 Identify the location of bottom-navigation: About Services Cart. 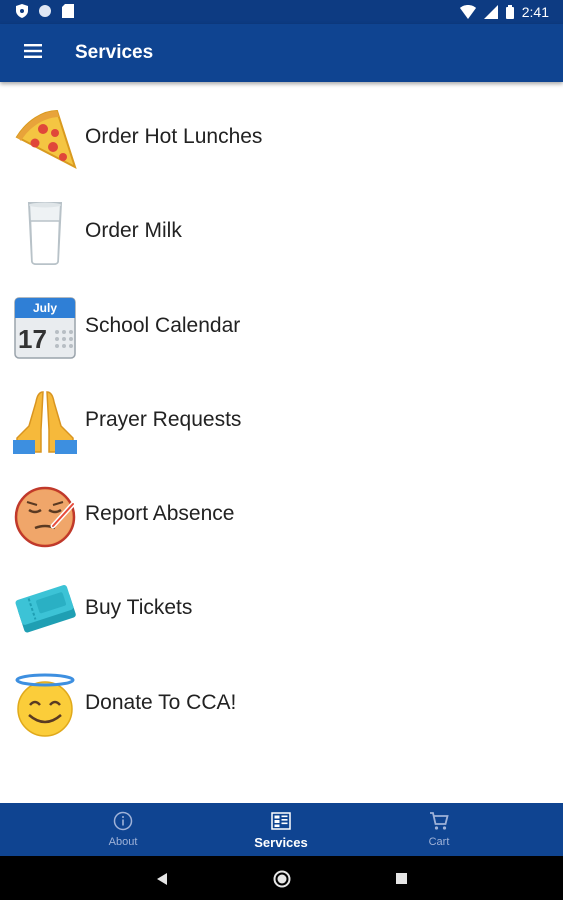
(281, 829).